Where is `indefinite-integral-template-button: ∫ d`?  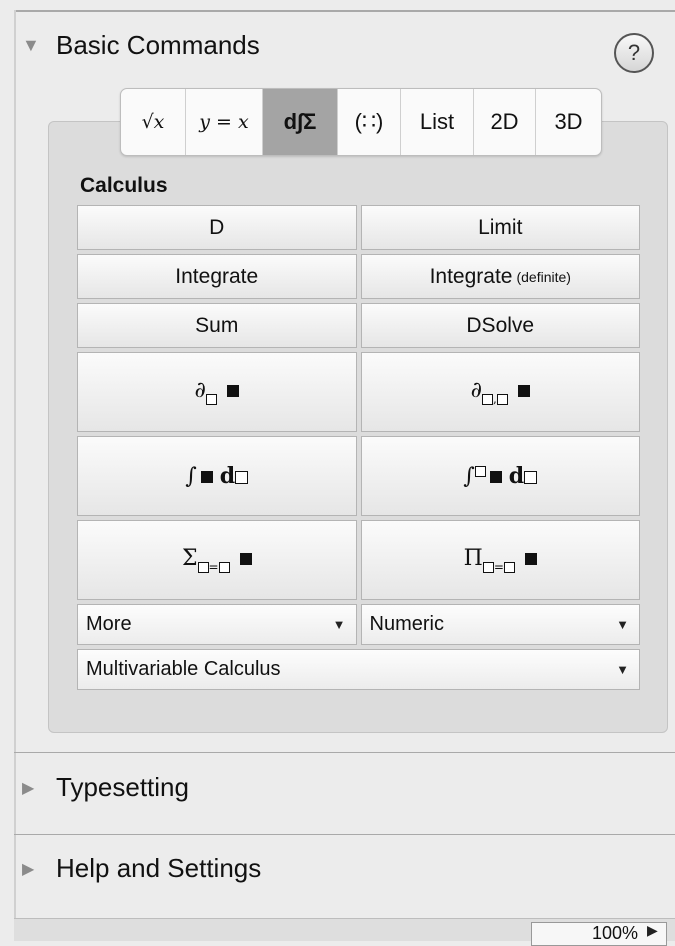 indefinite-integral-template-button: ∫ d is located at coordinates (217, 476).